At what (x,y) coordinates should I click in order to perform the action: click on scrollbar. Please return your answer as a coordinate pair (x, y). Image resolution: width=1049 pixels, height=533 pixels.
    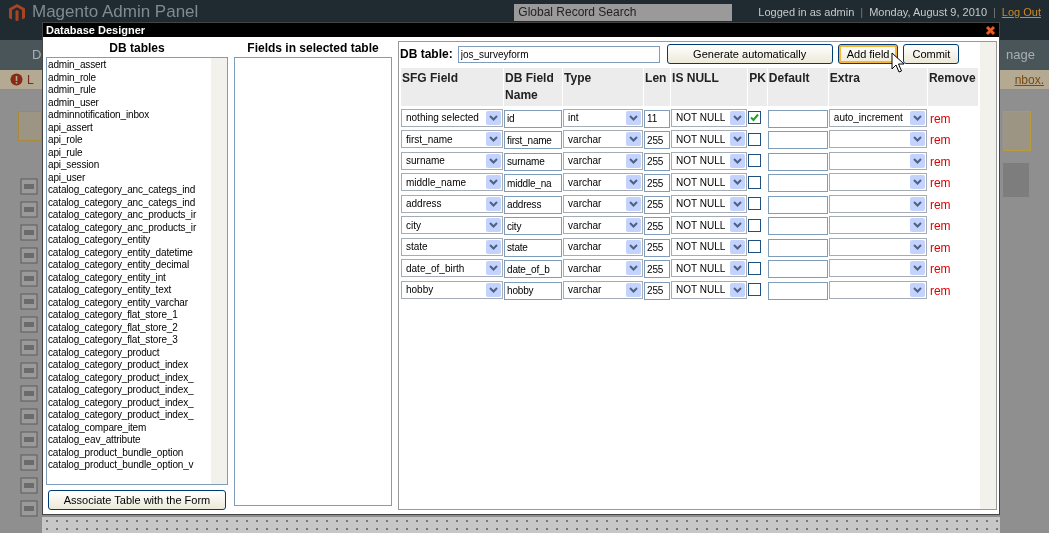
    Looking at the image, I should click on (988, 275).